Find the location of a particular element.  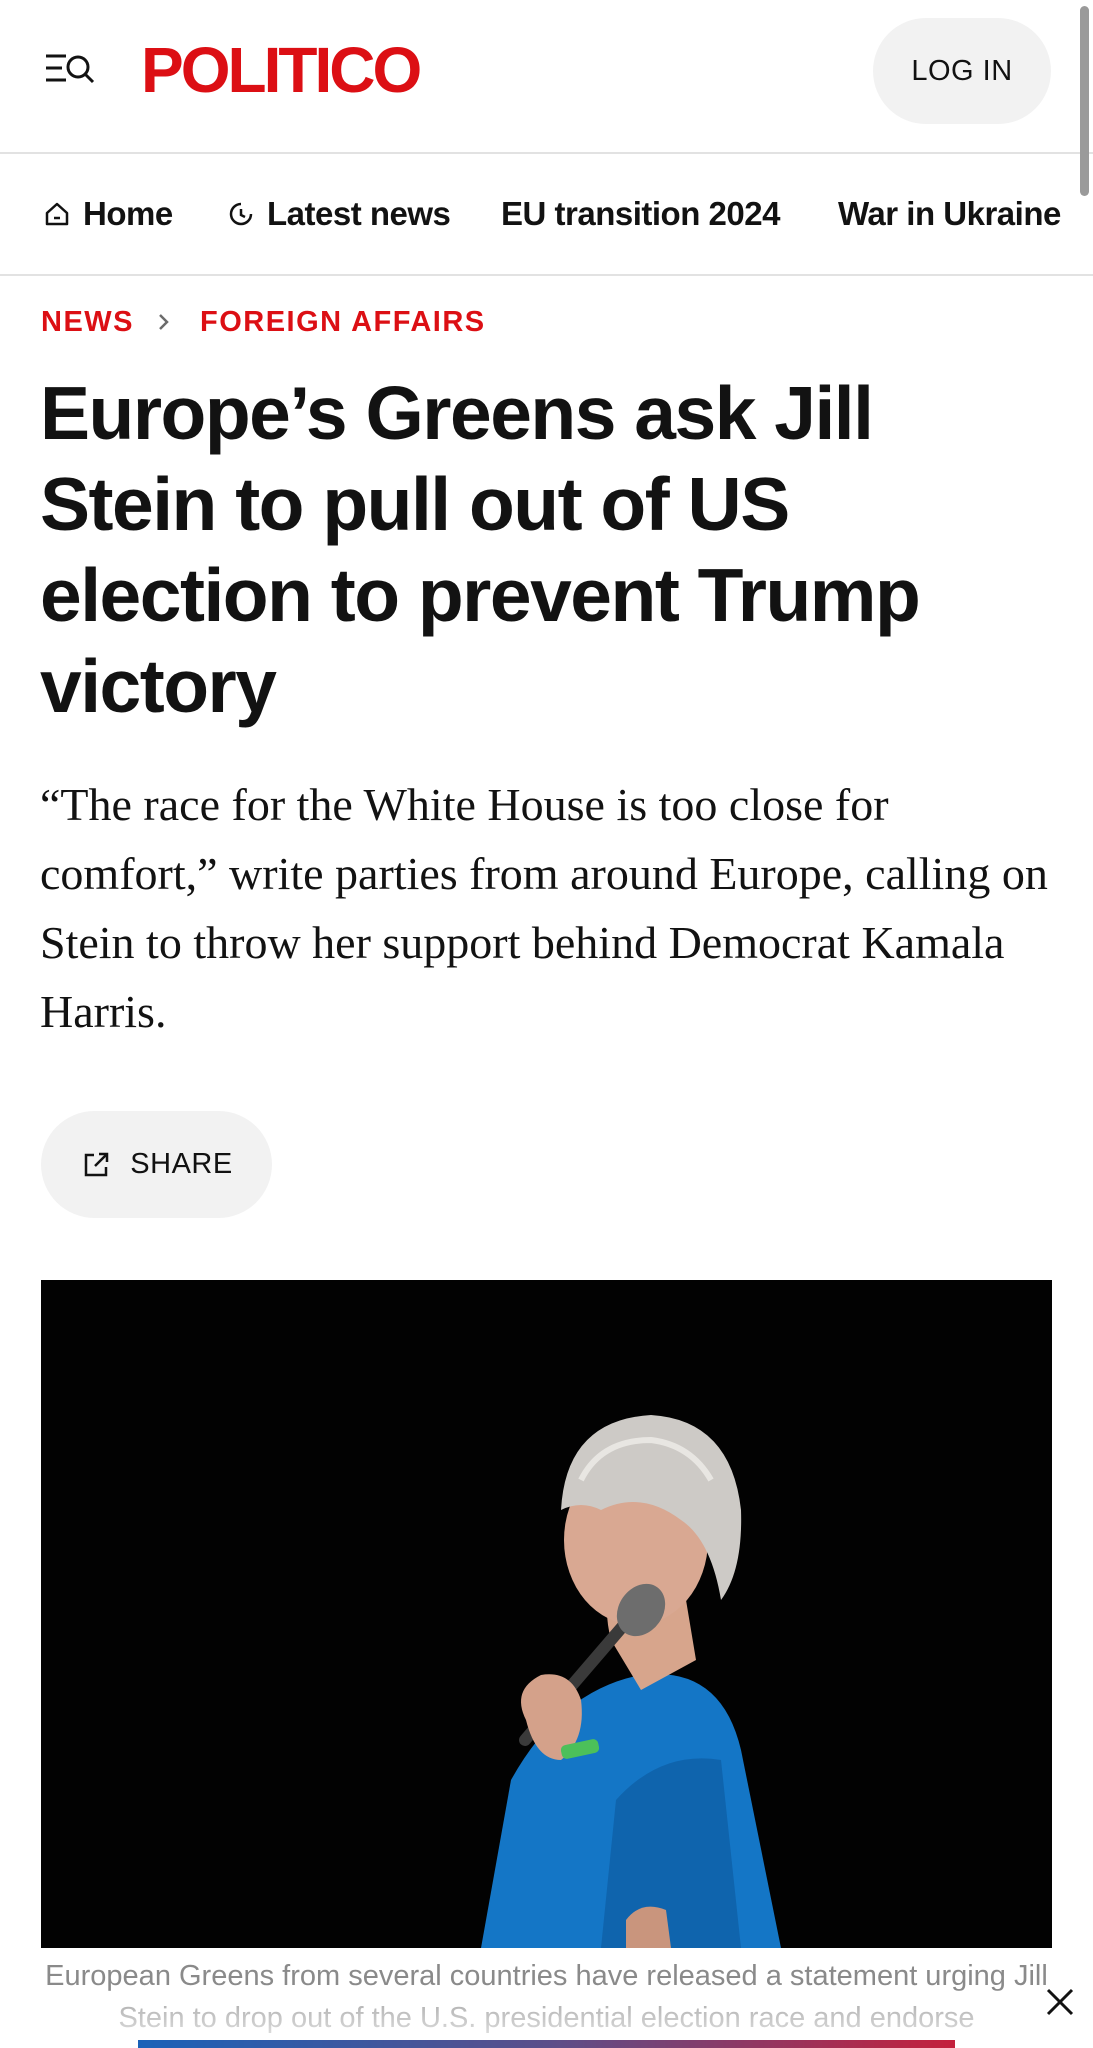

nav-item-eu-transition: EU transition 2024 is located at coordinates (640, 214).